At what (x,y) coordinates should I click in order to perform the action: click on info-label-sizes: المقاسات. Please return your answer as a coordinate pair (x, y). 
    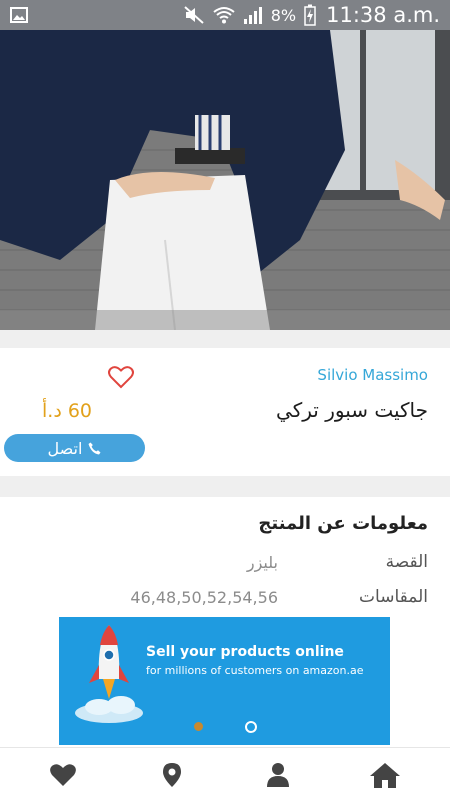
    Looking at the image, I should click on (393, 597).